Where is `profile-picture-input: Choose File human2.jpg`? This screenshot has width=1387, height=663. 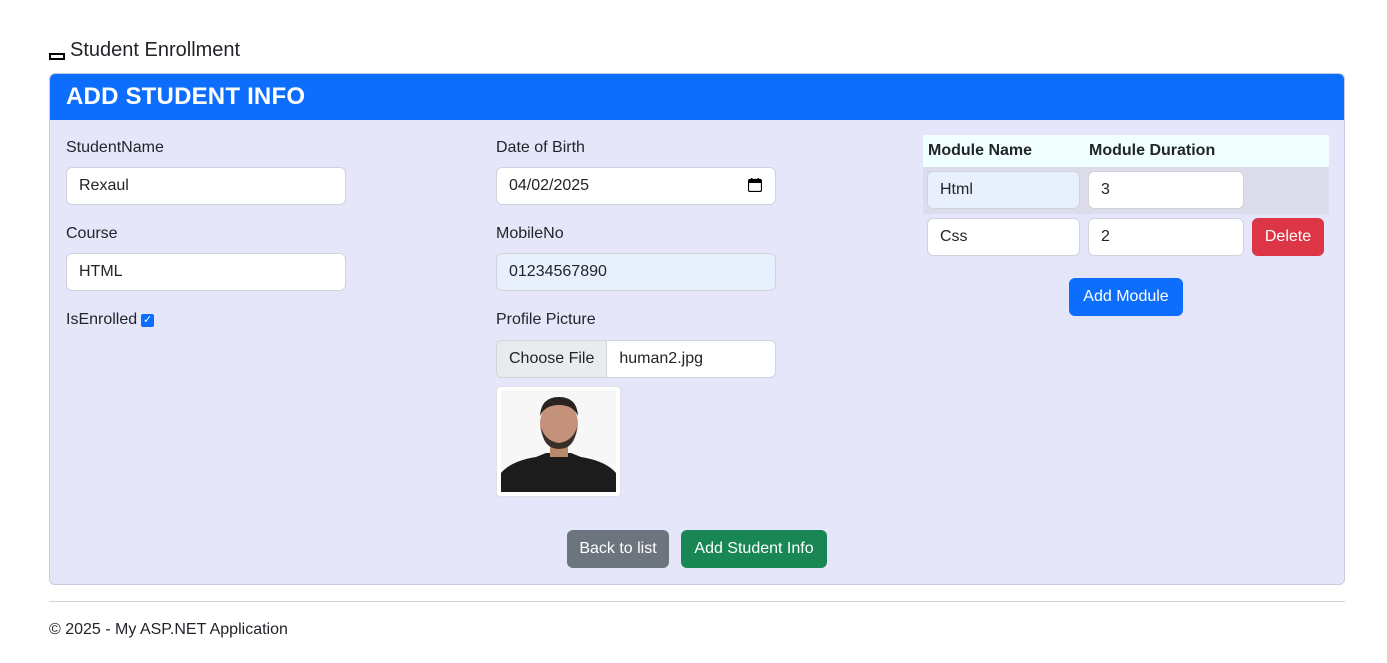 profile-picture-input: Choose File human2.jpg is located at coordinates (636, 359).